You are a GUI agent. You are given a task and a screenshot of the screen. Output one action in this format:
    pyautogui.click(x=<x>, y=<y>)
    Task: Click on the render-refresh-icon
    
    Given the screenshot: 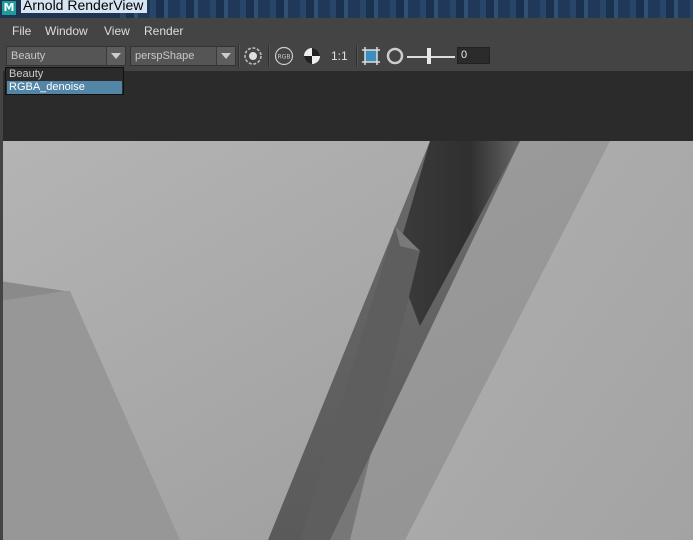 What is the action you would take?
    pyautogui.click(x=253, y=56)
    